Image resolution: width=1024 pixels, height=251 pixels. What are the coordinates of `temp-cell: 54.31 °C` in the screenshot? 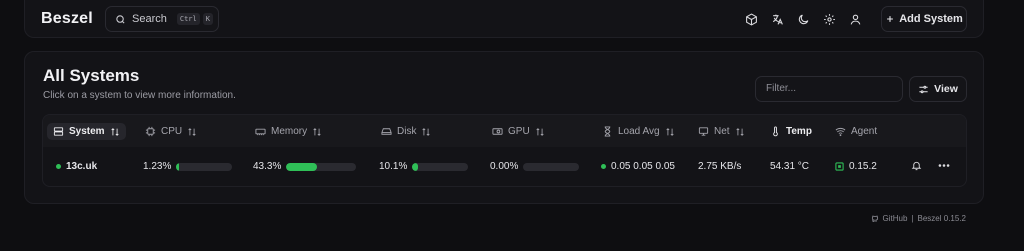 It's located at (789, 166).